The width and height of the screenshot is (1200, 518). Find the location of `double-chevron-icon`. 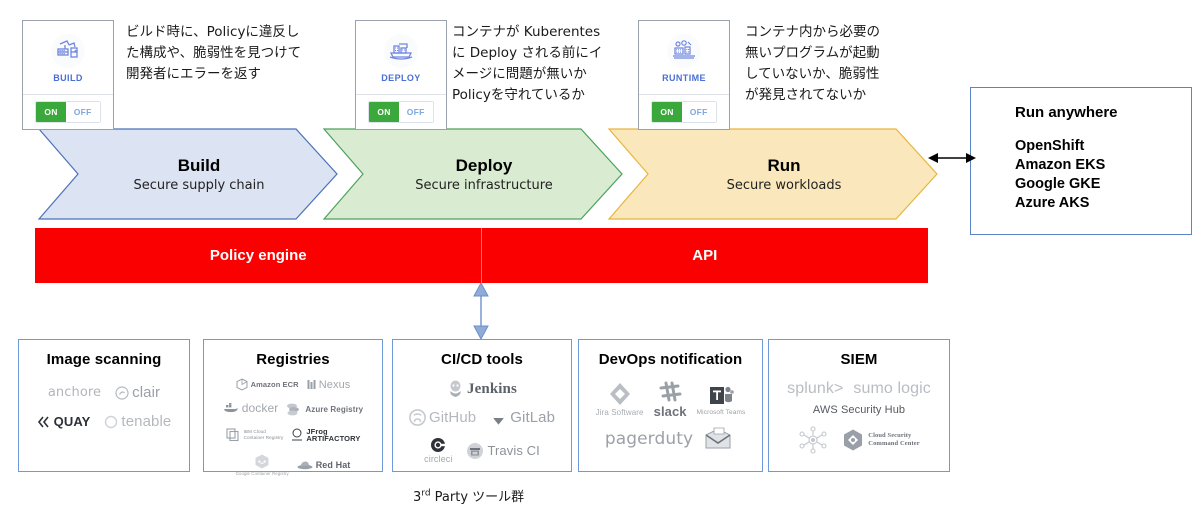

double-chevron-icon is located at coordinates (43, 421).